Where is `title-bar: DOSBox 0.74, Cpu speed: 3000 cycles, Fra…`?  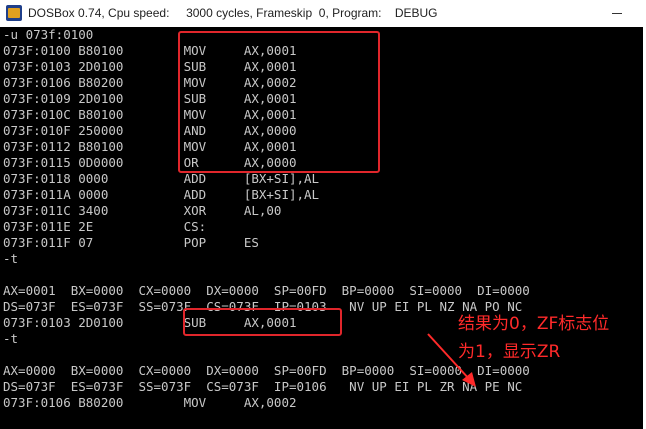
title-bar: DOSBox 0.74, Cpu speed: 3000 cycles, Fra… is located at coordinates (323, 14).